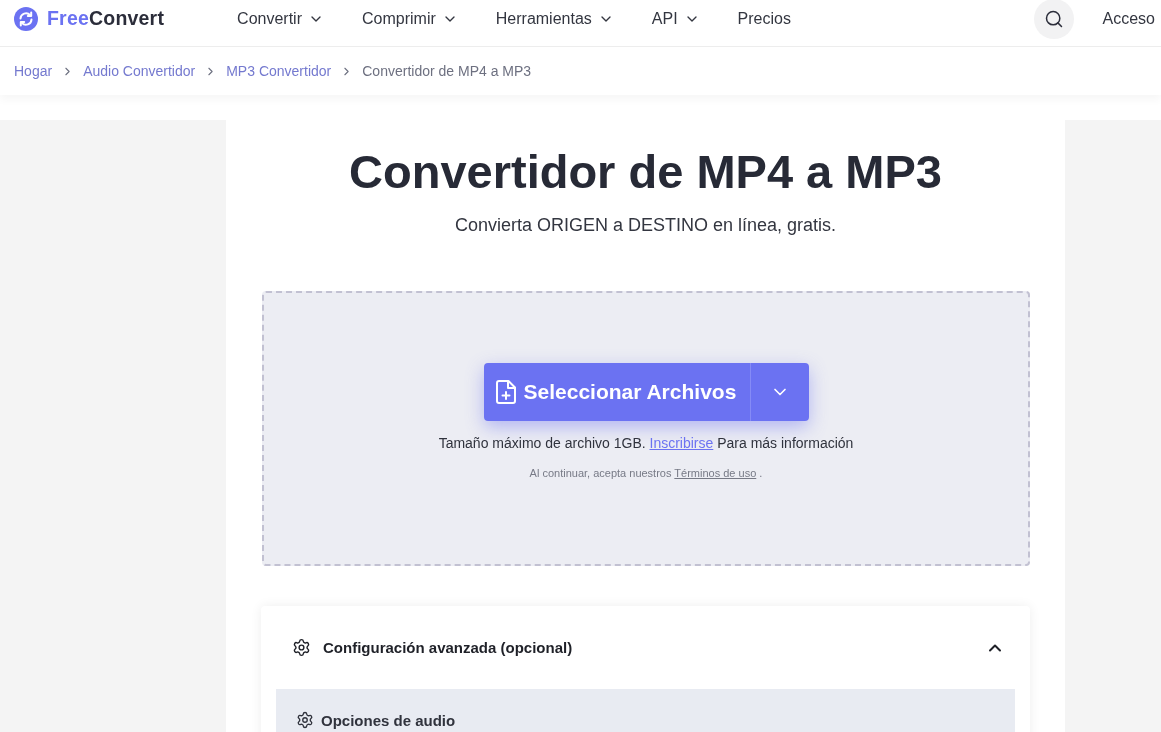  What do you see at coordinates (675, 18) in the screenshot?
I see `nav-menu-item: API` at bounding box center [675, 18].